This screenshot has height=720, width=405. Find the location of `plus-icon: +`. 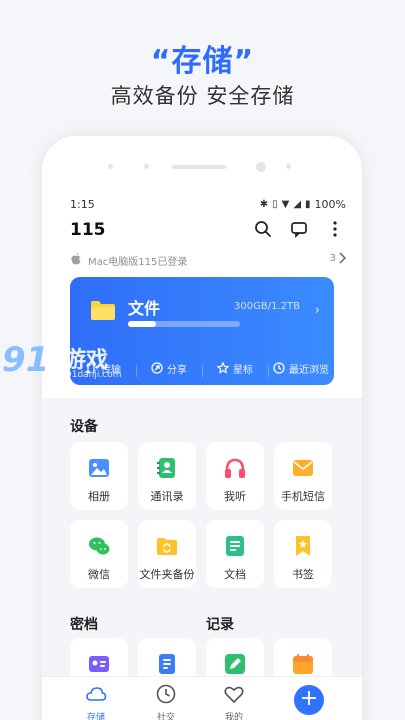

plus-icon: + is located at coordinates (309, 698).